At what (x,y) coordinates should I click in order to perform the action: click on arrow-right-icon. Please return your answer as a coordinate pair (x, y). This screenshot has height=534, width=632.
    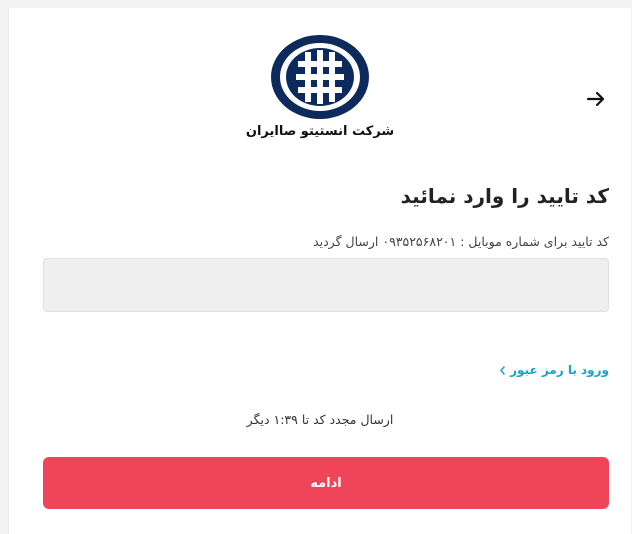
    Looking at the image, I should click on (595, 99).